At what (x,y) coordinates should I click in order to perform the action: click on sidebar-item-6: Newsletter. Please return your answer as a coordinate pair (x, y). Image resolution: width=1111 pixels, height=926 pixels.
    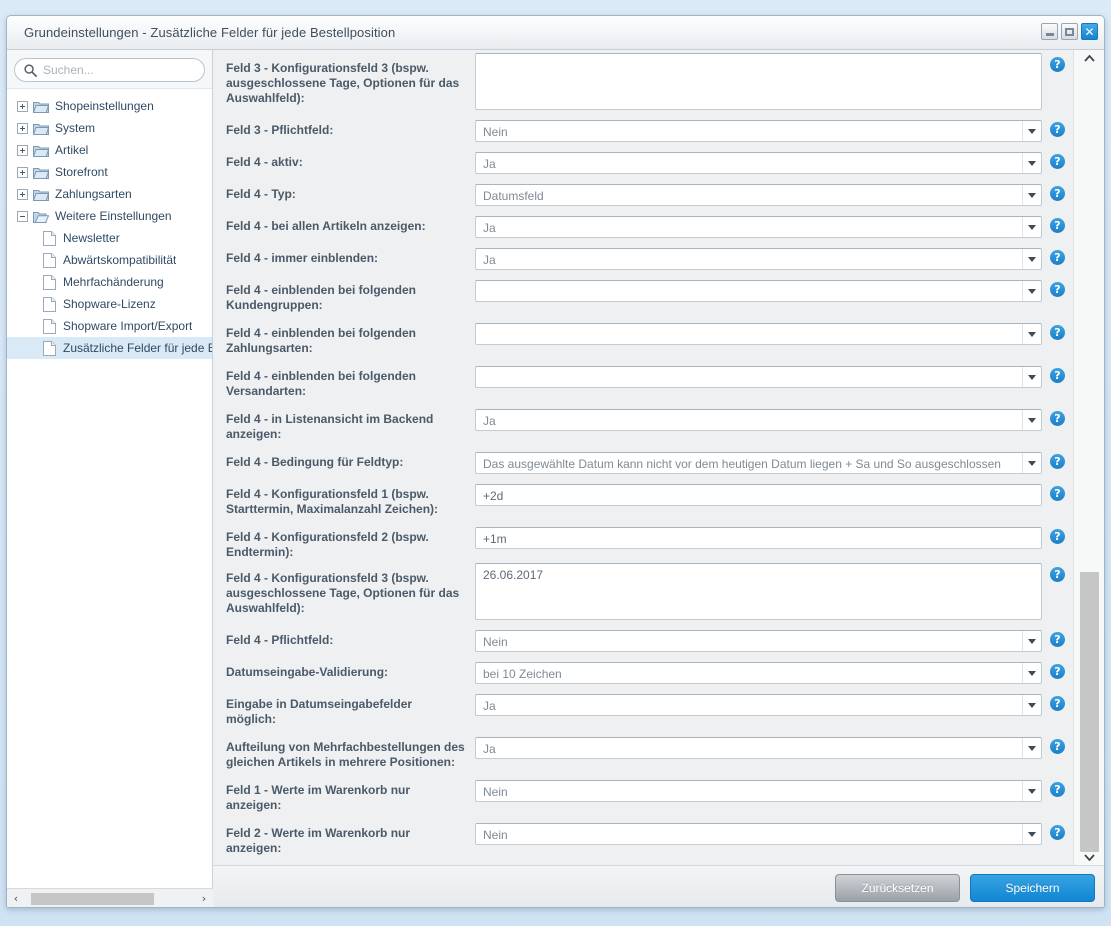
    Looking at the image, I should click on (109, 238).